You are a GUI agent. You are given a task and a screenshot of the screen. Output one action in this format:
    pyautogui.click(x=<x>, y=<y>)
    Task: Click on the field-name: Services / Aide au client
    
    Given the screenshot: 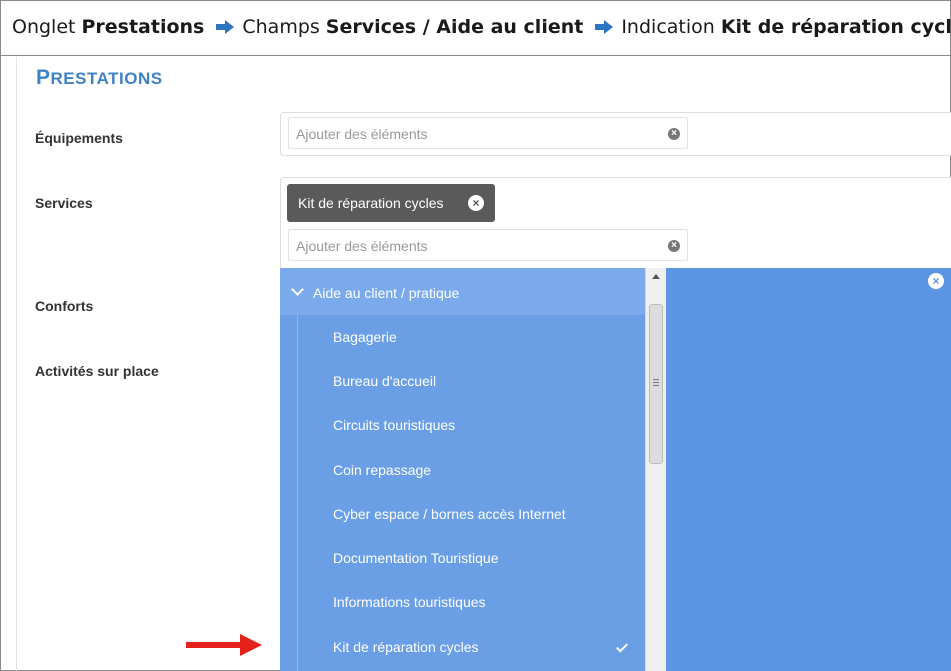 What is the action you would take?
    pyautogui.click(x=454, y=27)
    